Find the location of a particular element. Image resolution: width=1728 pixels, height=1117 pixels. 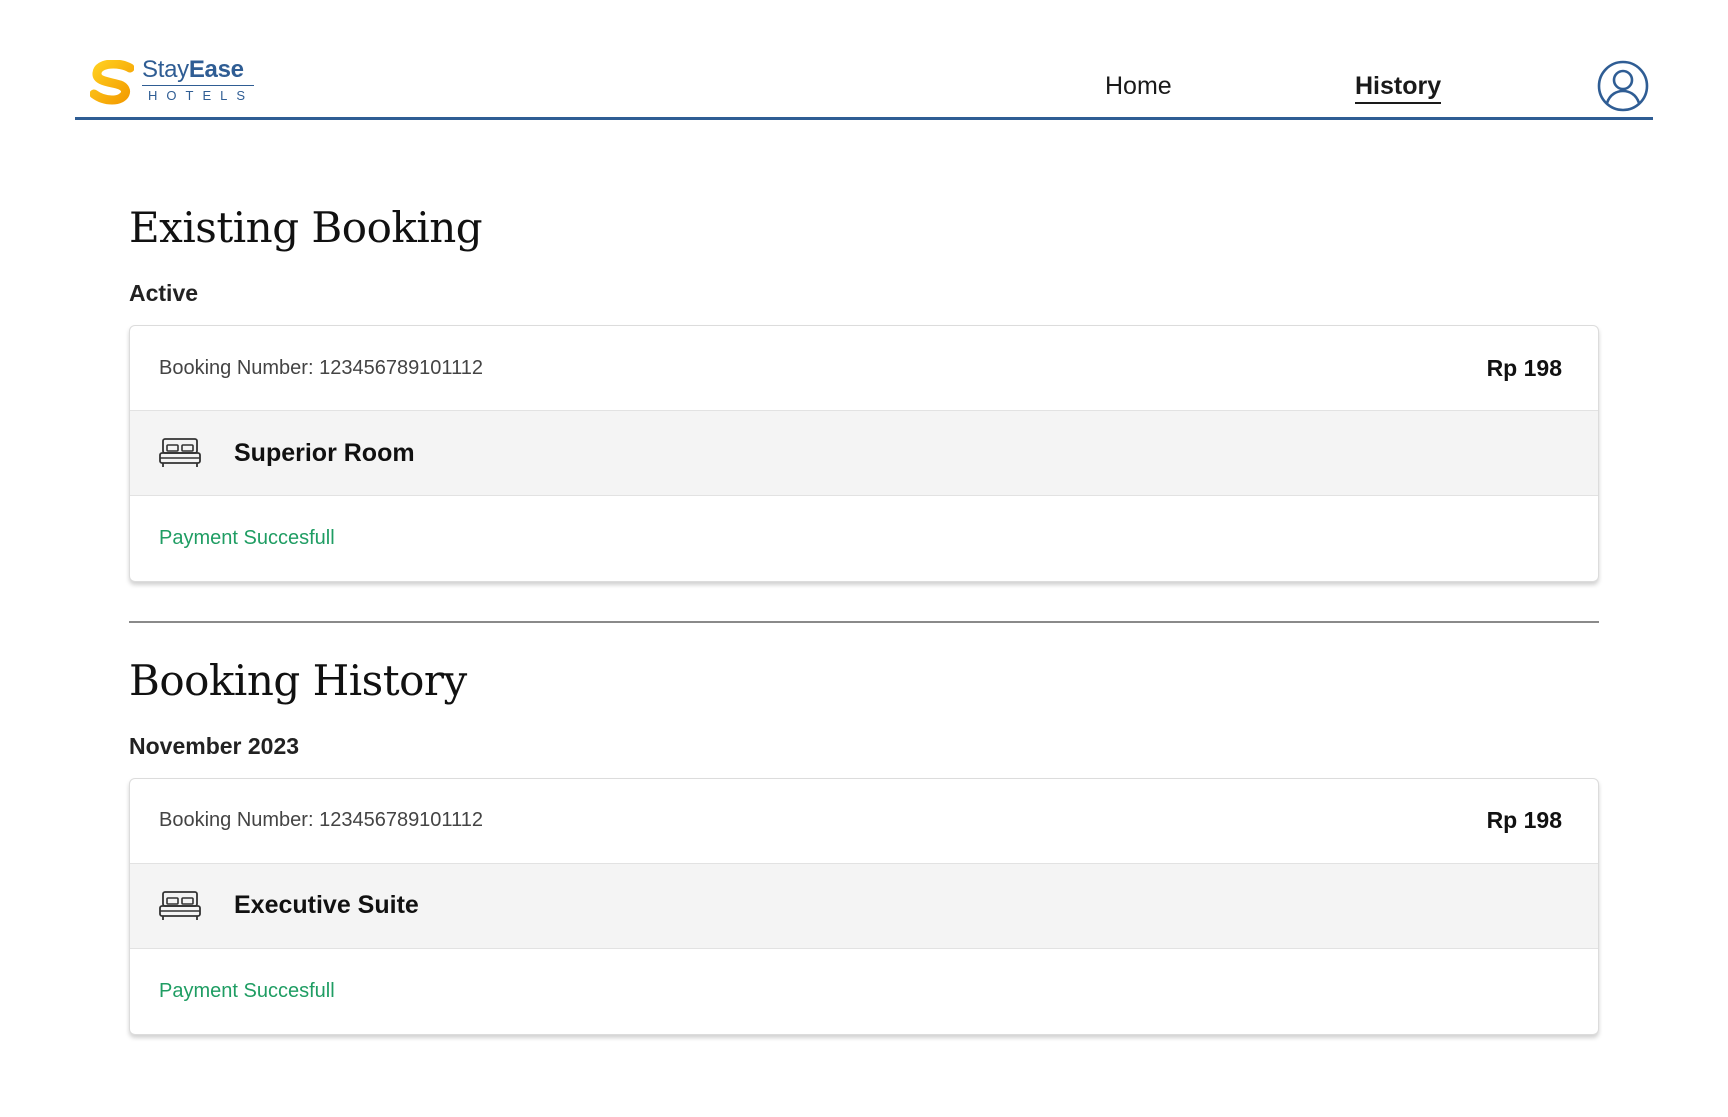

booking-room-row: Superior Room is located at coordinates (864, 453).